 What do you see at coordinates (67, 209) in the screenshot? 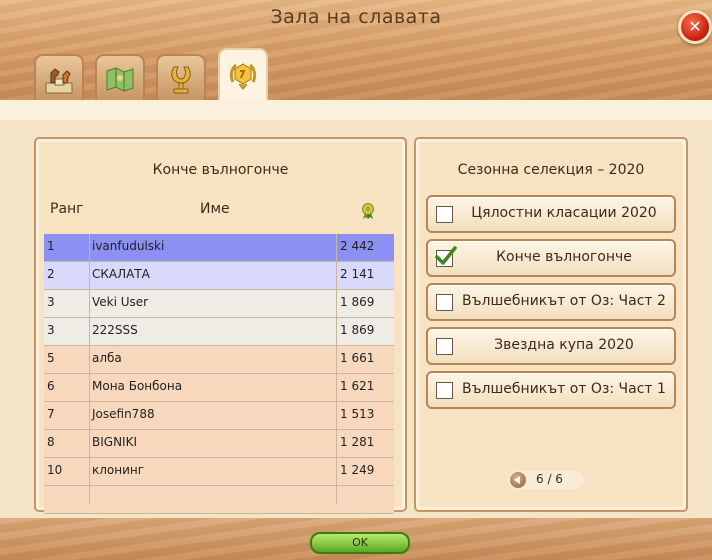
I see `column-rank: Ранг` at bounding box center [67, 209].